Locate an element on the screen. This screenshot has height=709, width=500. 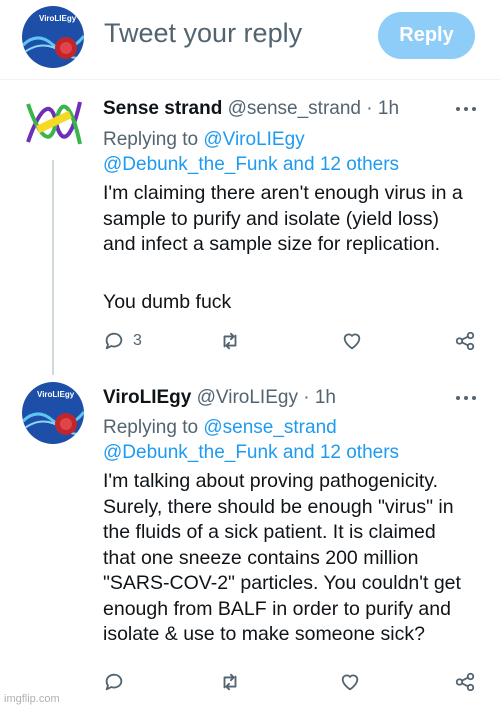
tweet-text-line: isolate & use to make someone sick? is located at coordinates (299, 635).